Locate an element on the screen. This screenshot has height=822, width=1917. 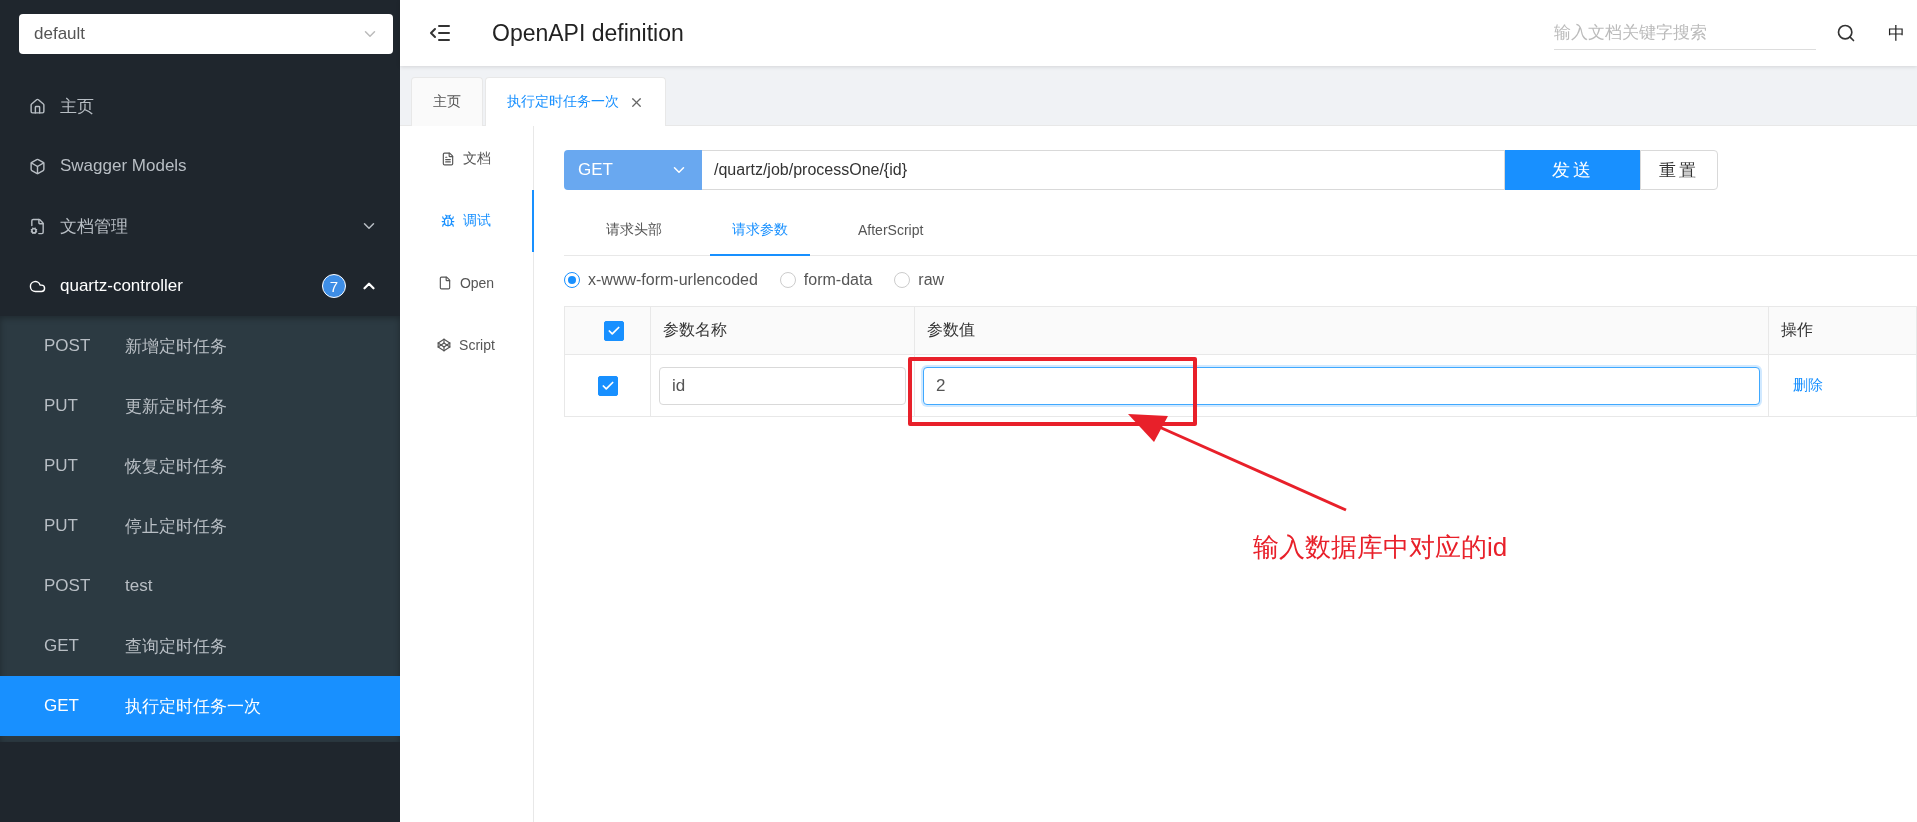
page-title: OpenAPI definition is located at coordinates (588, 33).